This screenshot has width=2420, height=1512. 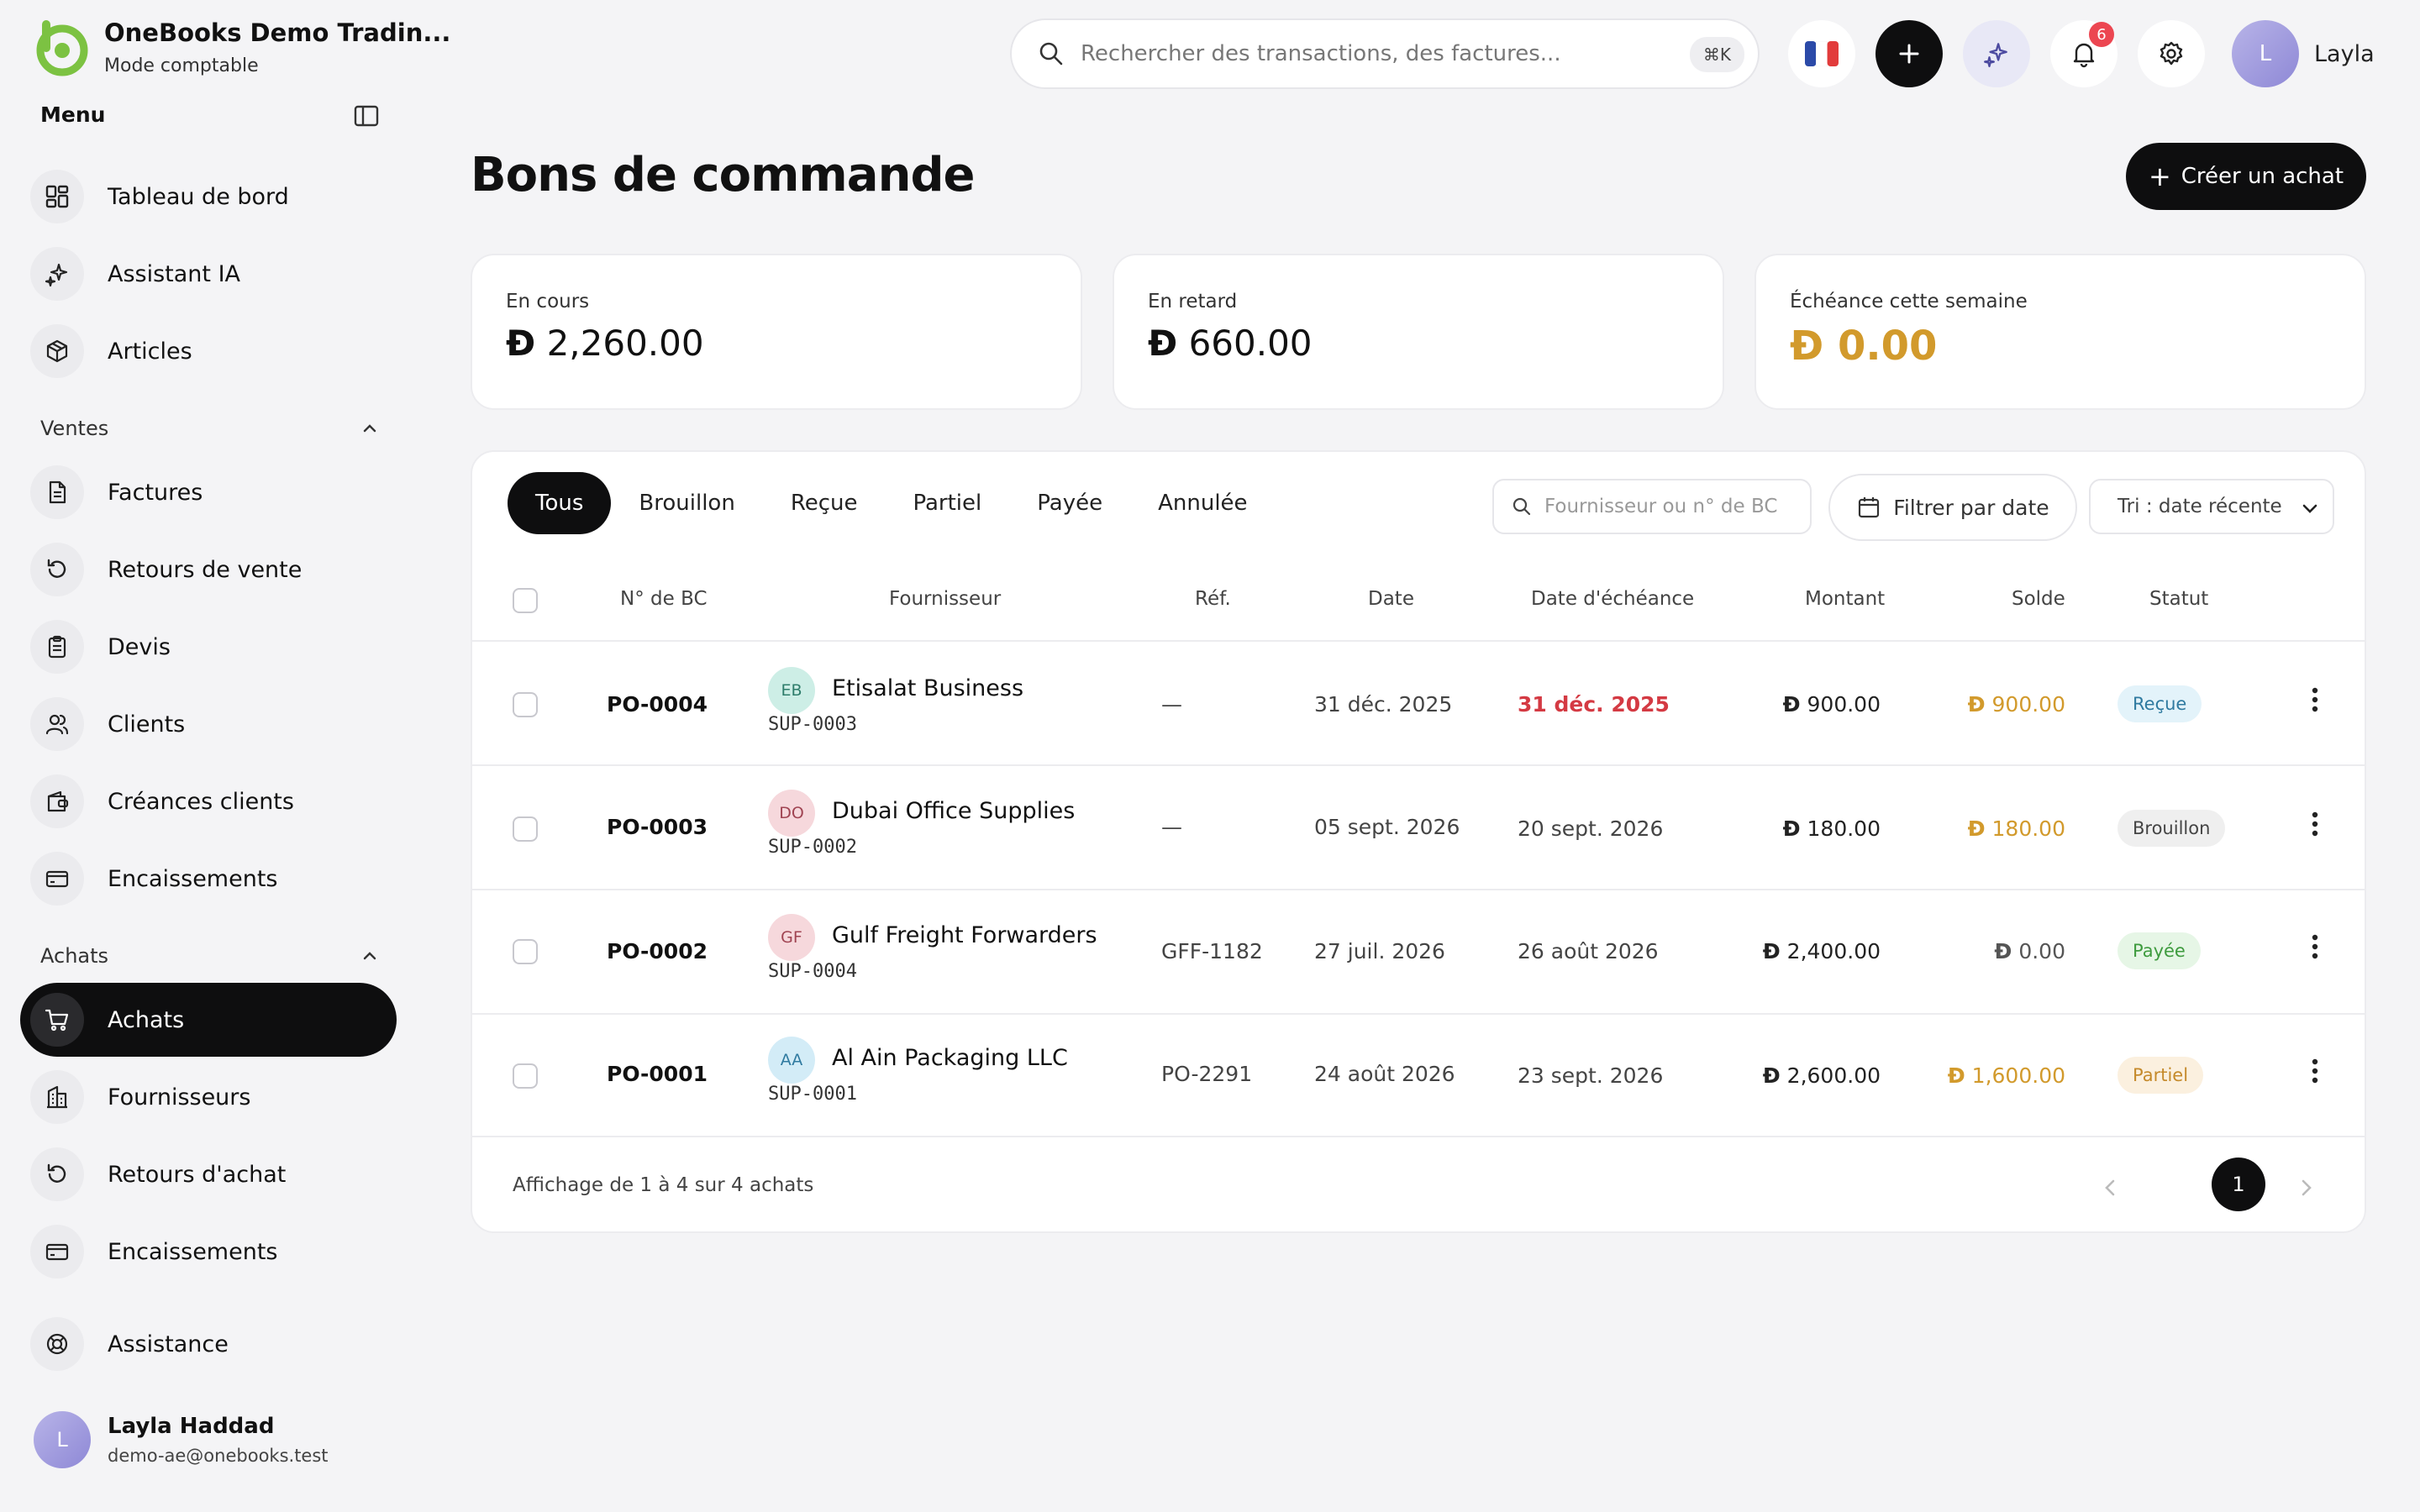 What do you see at coordinates (947, 503) in the screenshot?
I see `tab-partial: Partiel` at bounding box center [947, 503].